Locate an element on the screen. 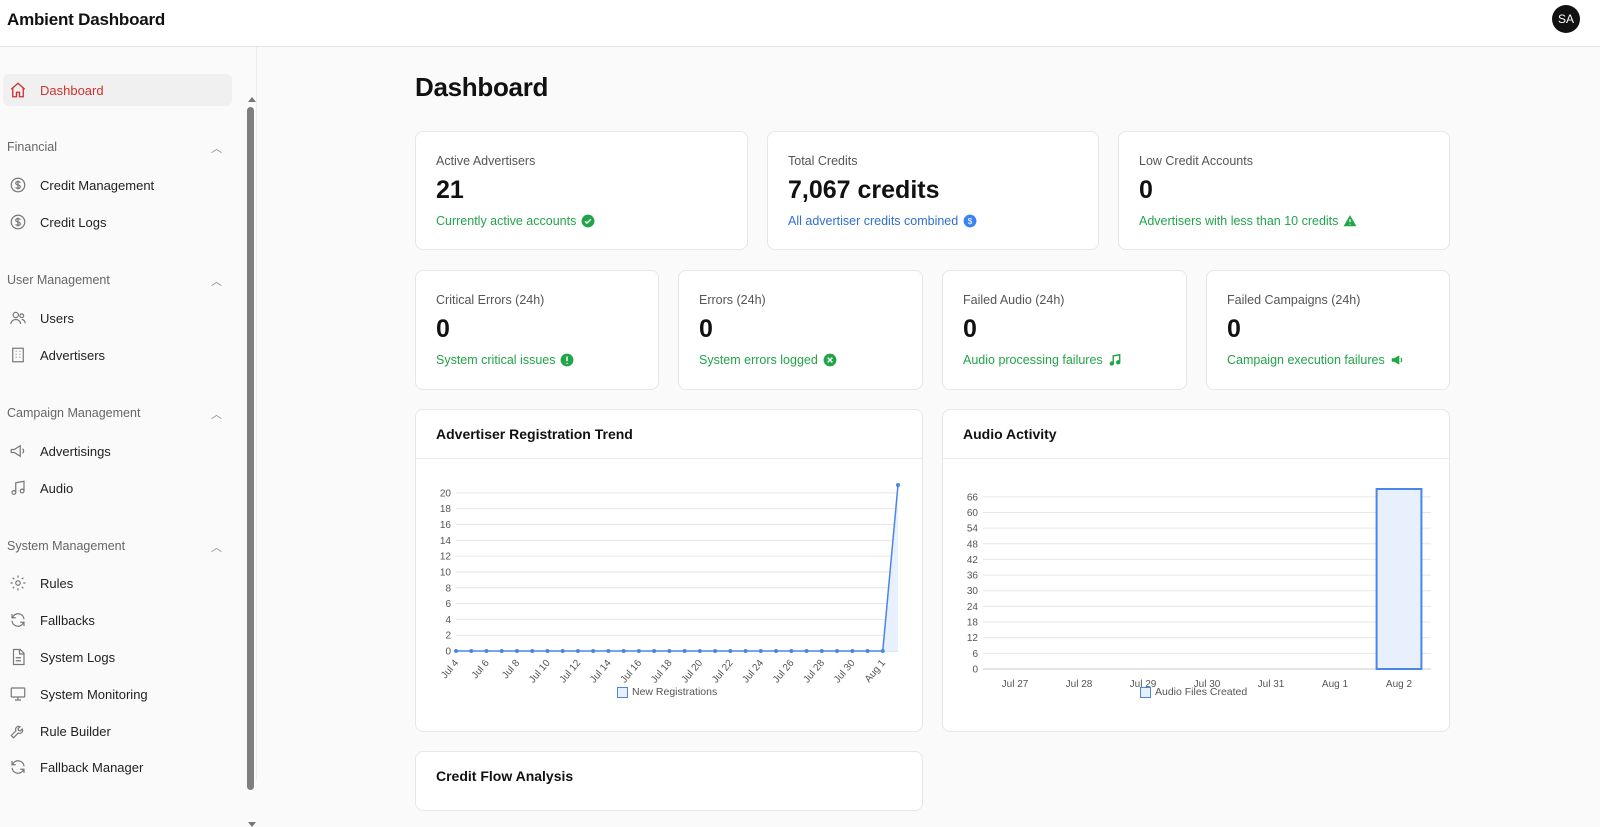 The width and height of the screenshot is (1600, 827). sidebar-item-advertisings: Advertisings is located at coordinates (117, 451).